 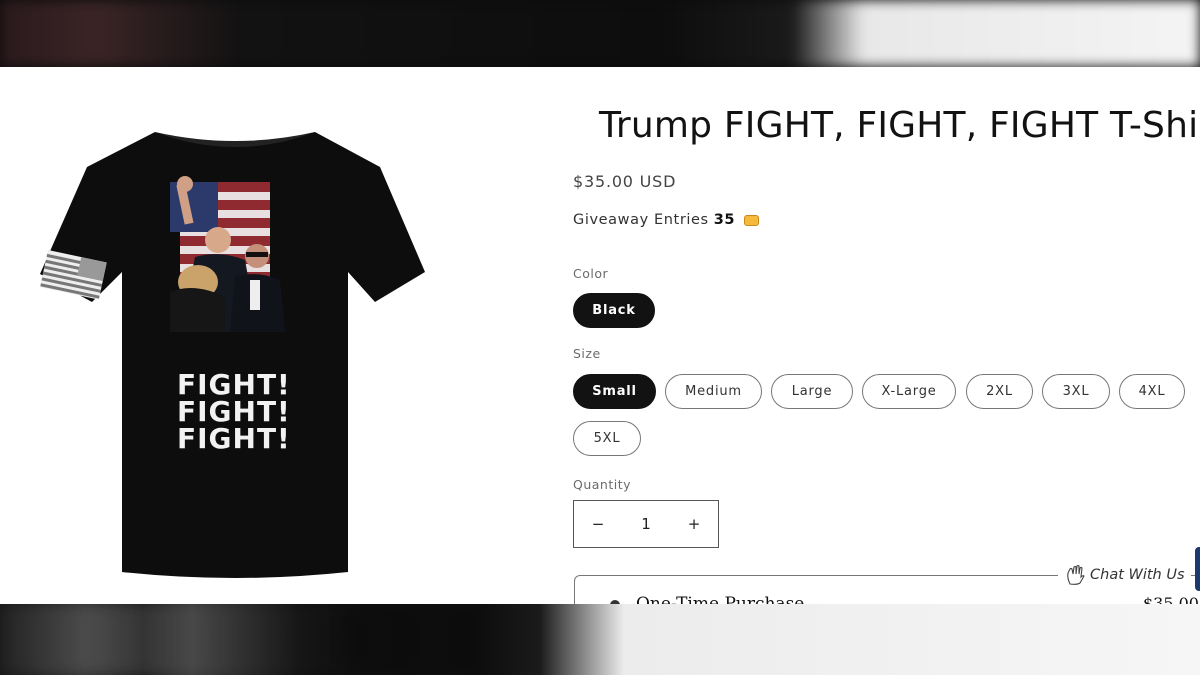 I want to click on size-option-x-large: X-Large, so click(x=909, y=391).